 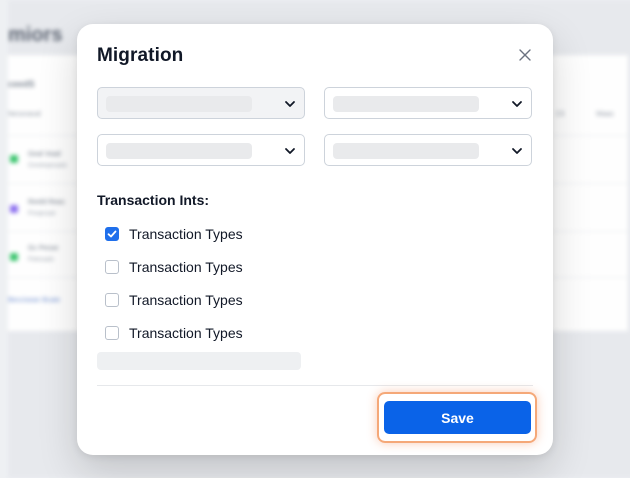 I want to click on transaction-option-3: Transaction Types, so click(x=174, y=300).